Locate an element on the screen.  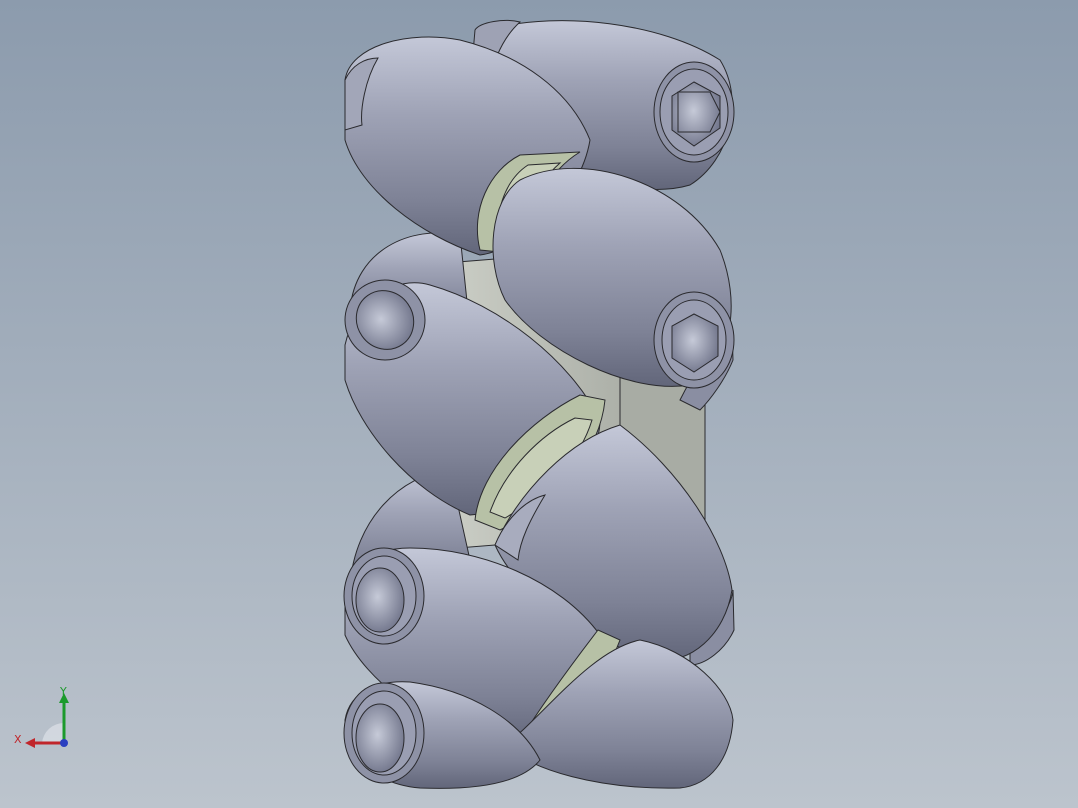
x-axis-label: X is located at coordinates (18, 739).